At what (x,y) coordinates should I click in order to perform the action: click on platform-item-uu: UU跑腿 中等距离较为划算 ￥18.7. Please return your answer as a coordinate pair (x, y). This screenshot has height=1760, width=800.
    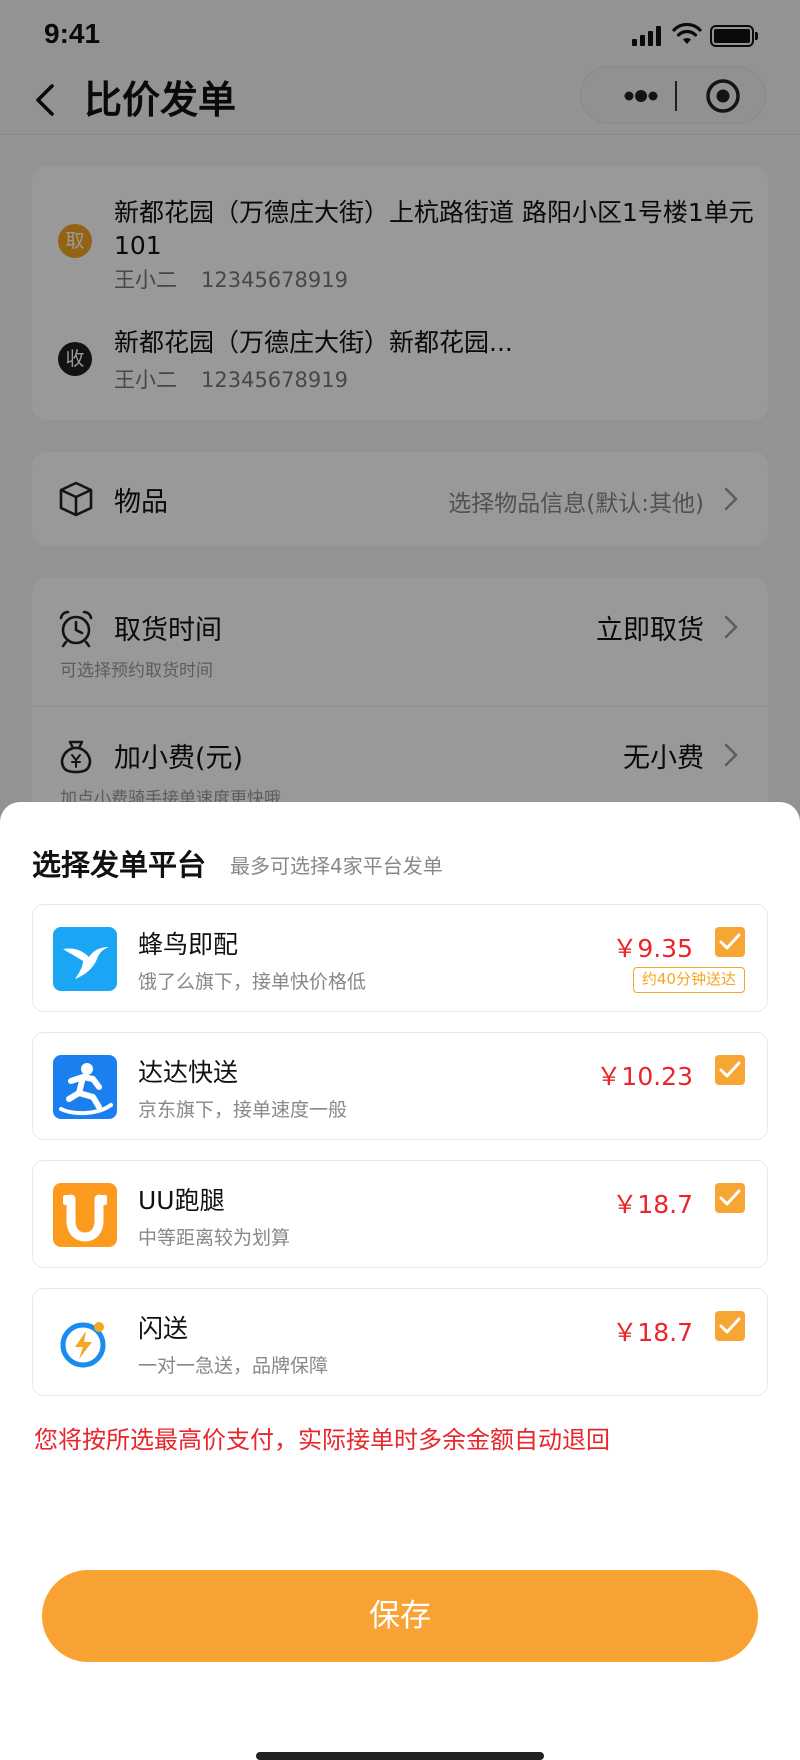
    Looking at the image, I should click on (400, 1214).